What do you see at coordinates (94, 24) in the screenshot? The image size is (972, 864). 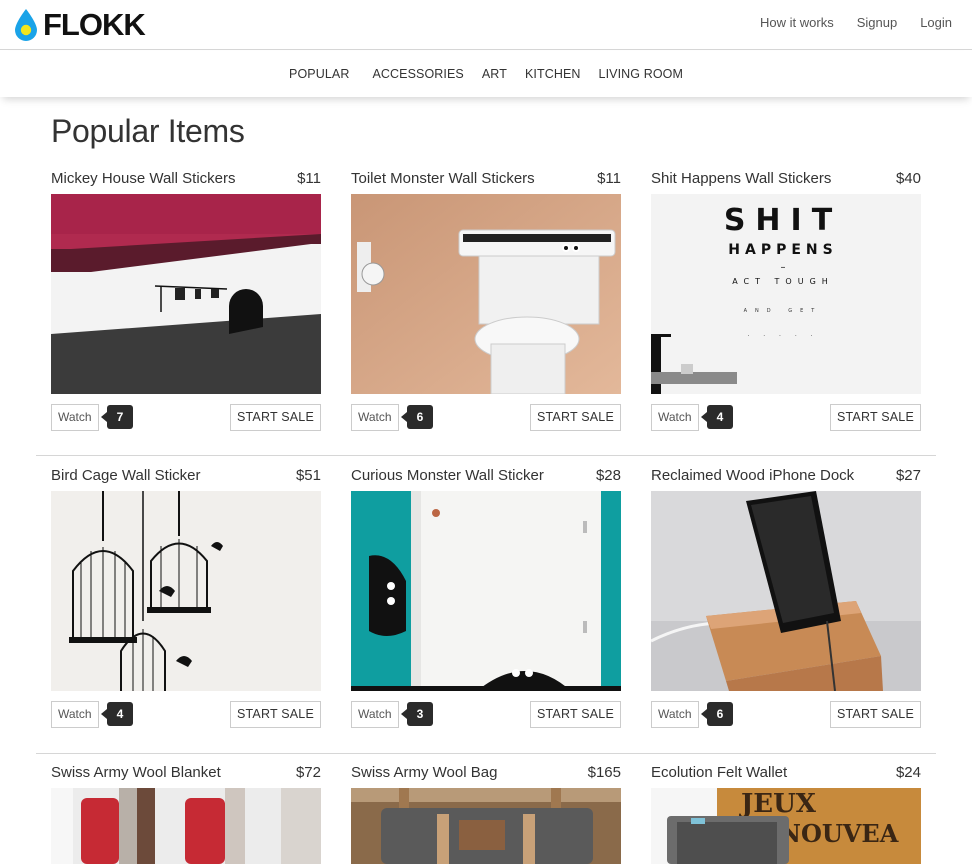 I see `brand-name: FLOKK` at bounding box center [94, 24].